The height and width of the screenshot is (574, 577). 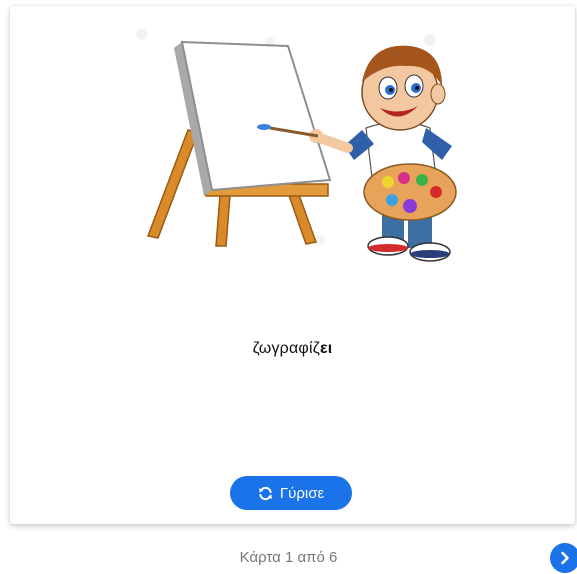 What do you see at coordinates (302, 493) in the screenshot?
I see `flip-button-label: Γύρισε` at bounding box center [302, 493].